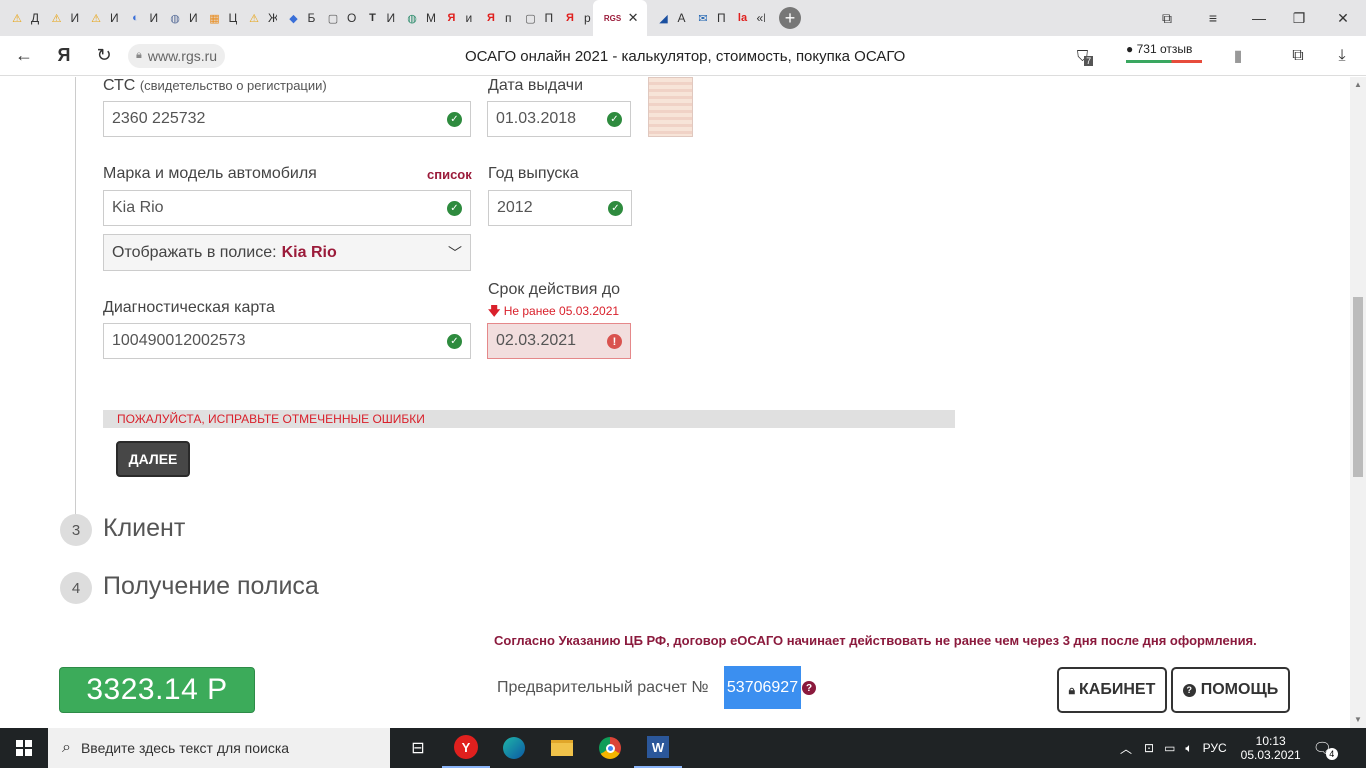 Image resolution: width=1366 pixels, height=768 pixels. What do you see at coordinates (610, 748) in the screenshot?
I see `chrome-icon` at bounding box center [610, 748].